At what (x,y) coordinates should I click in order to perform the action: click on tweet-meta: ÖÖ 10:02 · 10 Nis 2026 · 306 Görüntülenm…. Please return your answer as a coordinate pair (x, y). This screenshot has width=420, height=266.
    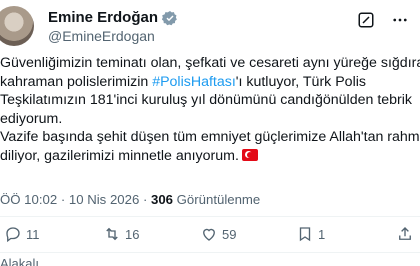
    Looking at the image, I should click on (130, 199).